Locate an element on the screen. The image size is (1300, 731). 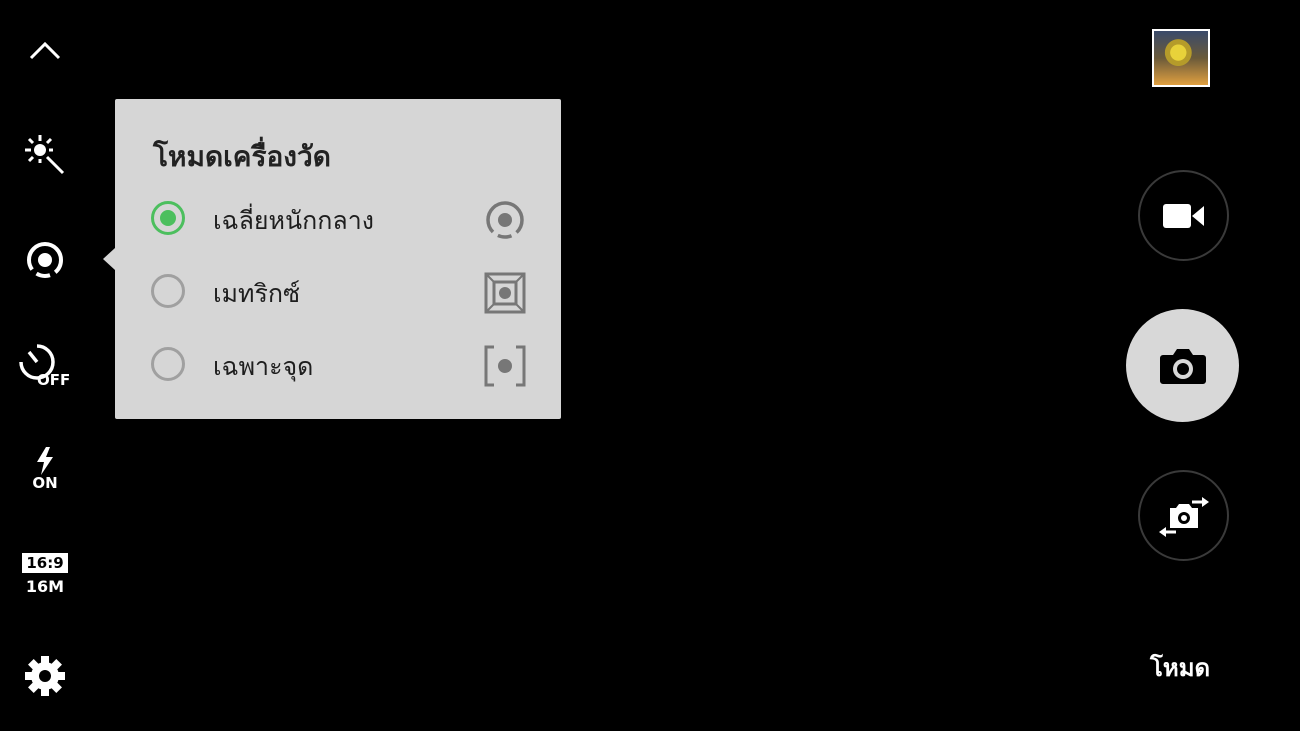
camera-icon is located at coordinates (1182, 366).